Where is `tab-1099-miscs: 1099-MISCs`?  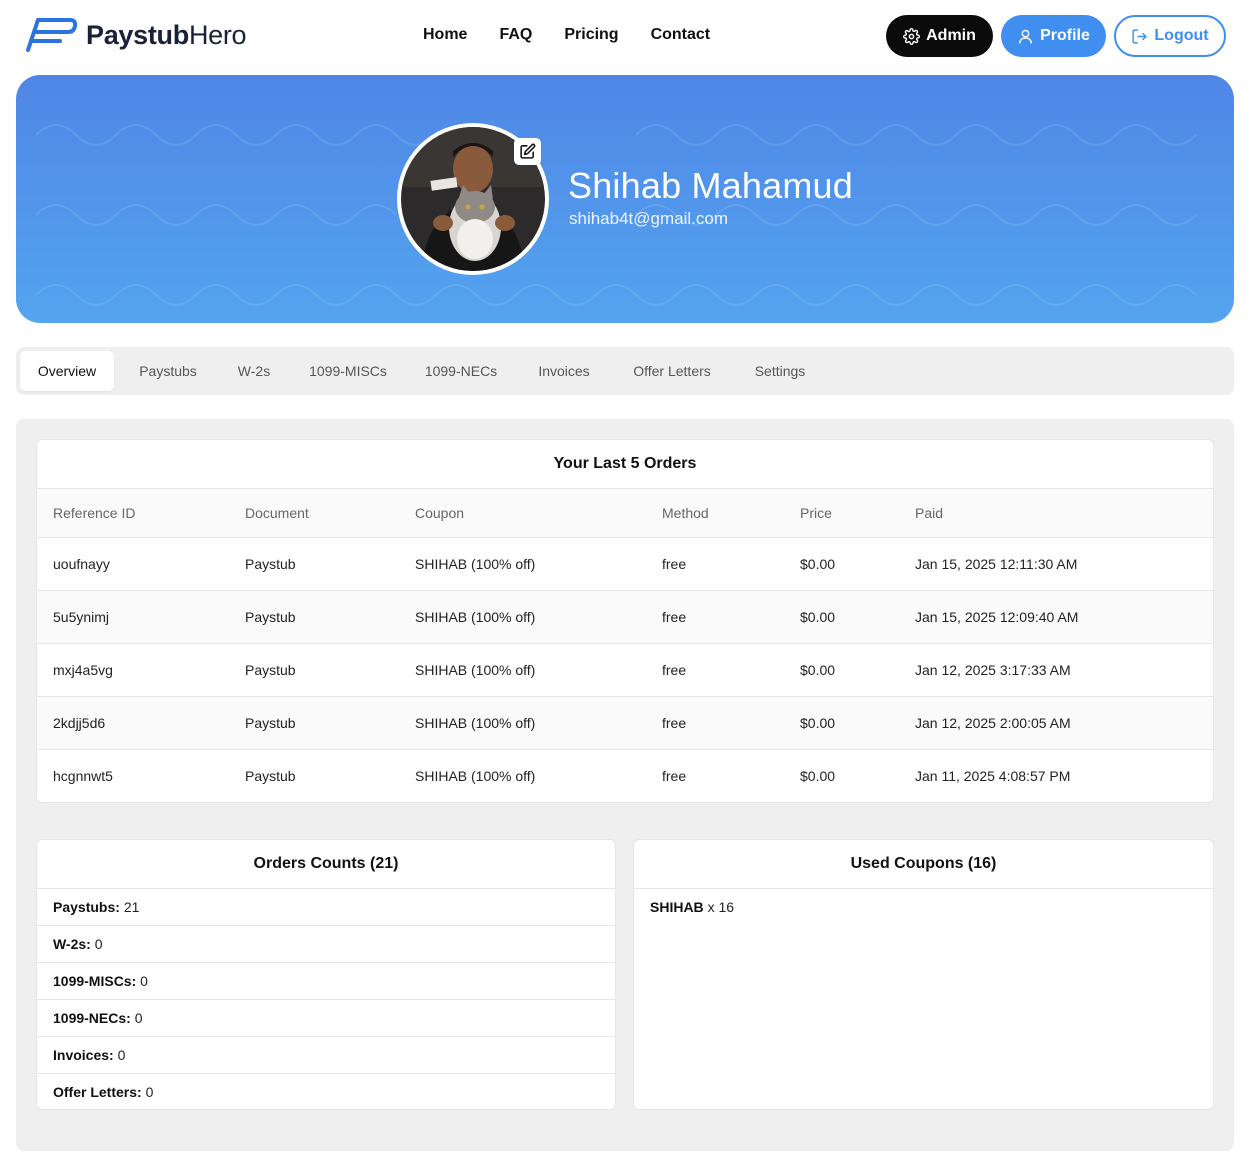
tab-1099-miscs: 1099-MISCs is located at coordinates (348, 371).